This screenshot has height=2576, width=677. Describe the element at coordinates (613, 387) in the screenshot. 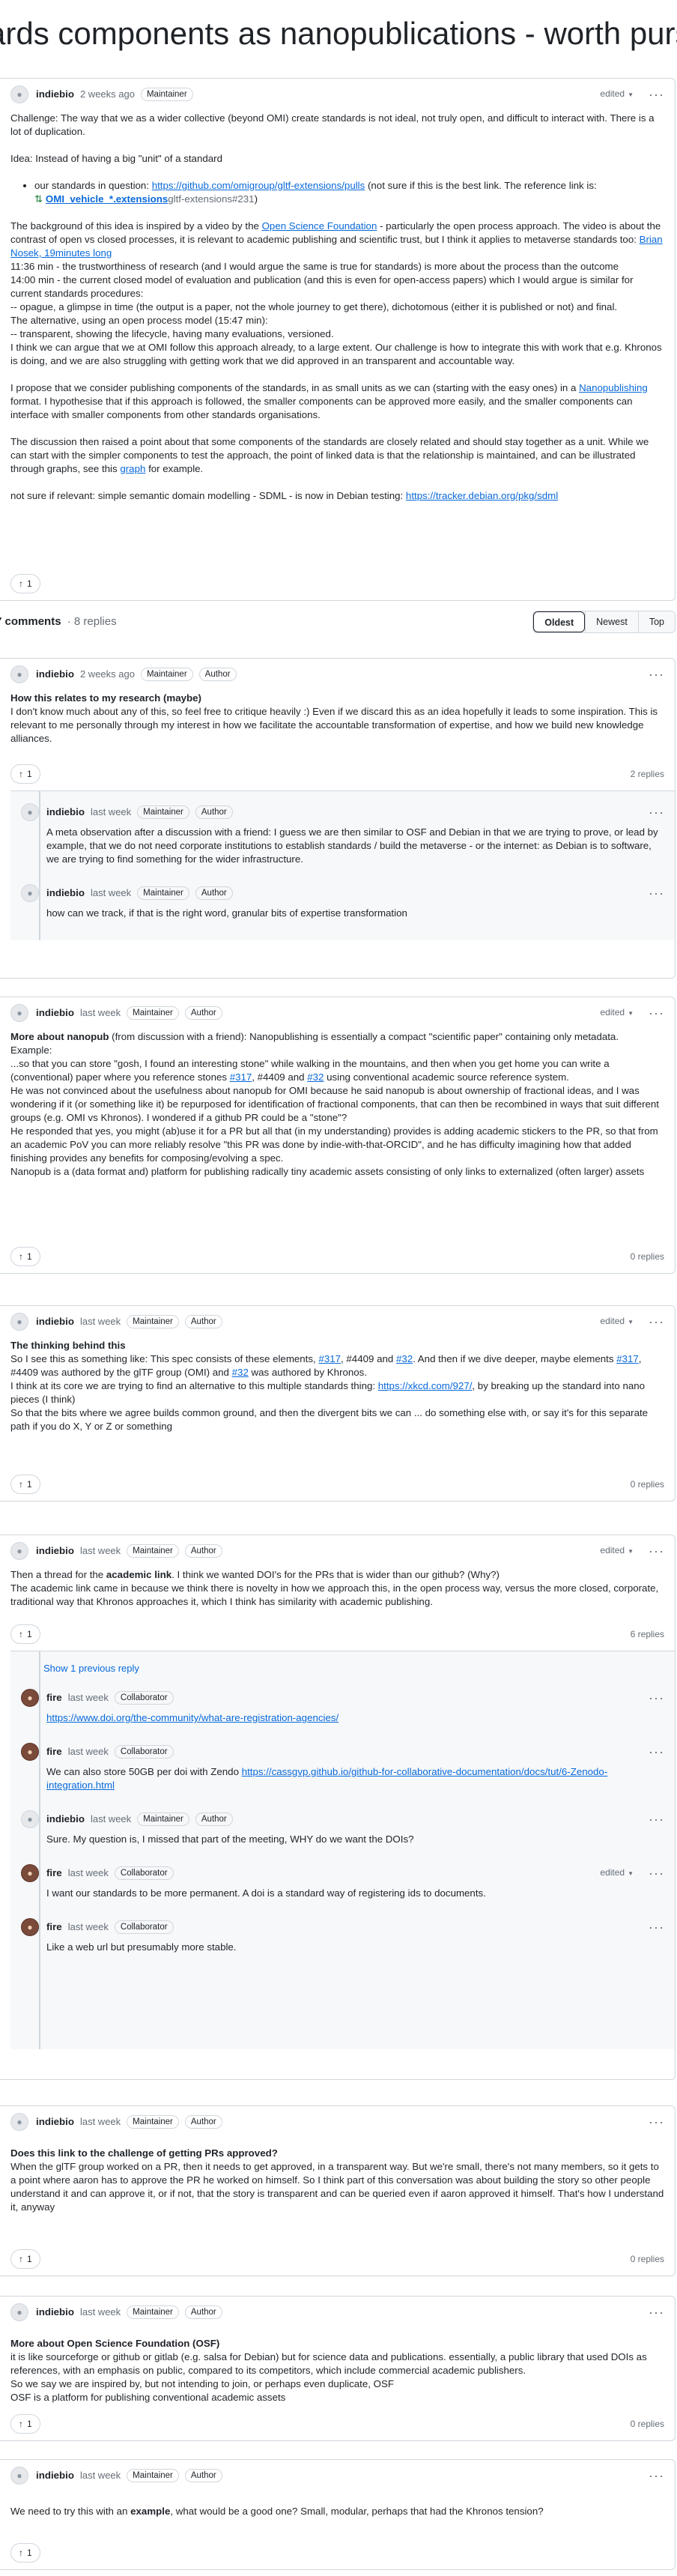

I see `nanopublishing-link: Nanopublishing` at that location.